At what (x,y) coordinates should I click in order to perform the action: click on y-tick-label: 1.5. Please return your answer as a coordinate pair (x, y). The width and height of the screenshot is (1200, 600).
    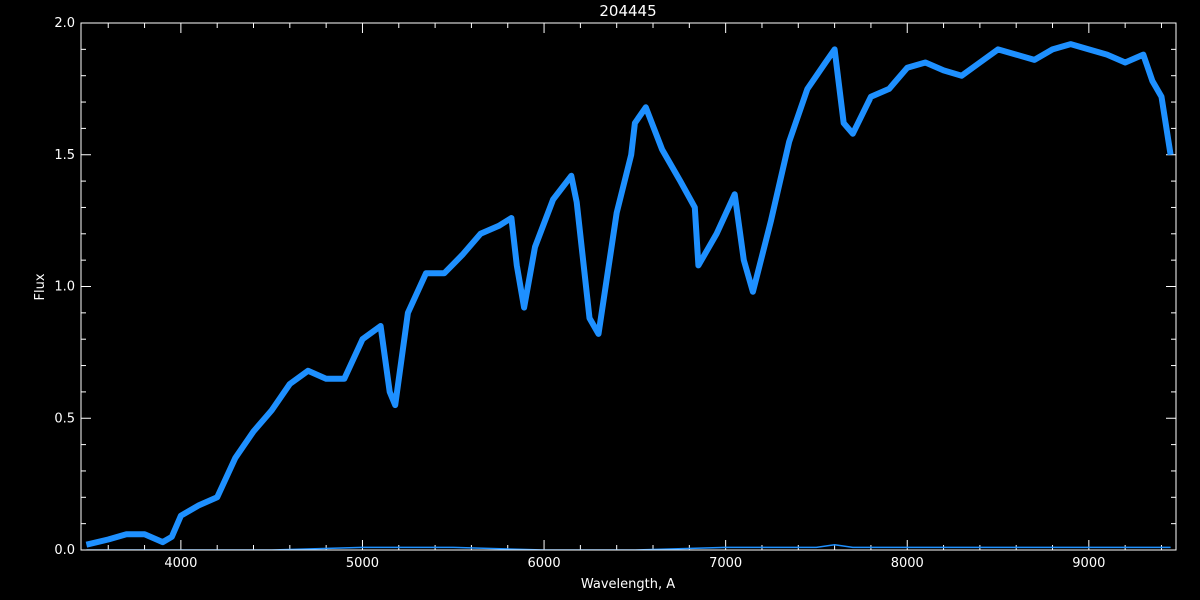
    Looking at the image, I should click on (64, 155).